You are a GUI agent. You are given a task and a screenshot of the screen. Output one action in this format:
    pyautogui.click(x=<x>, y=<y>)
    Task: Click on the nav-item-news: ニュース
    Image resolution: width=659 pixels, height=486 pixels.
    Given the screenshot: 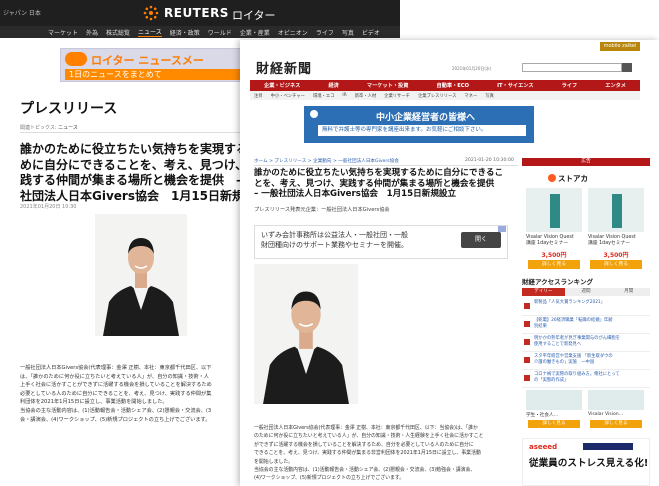 What is the action you would take?
    pyautogui.click(x=150, y=32)
    